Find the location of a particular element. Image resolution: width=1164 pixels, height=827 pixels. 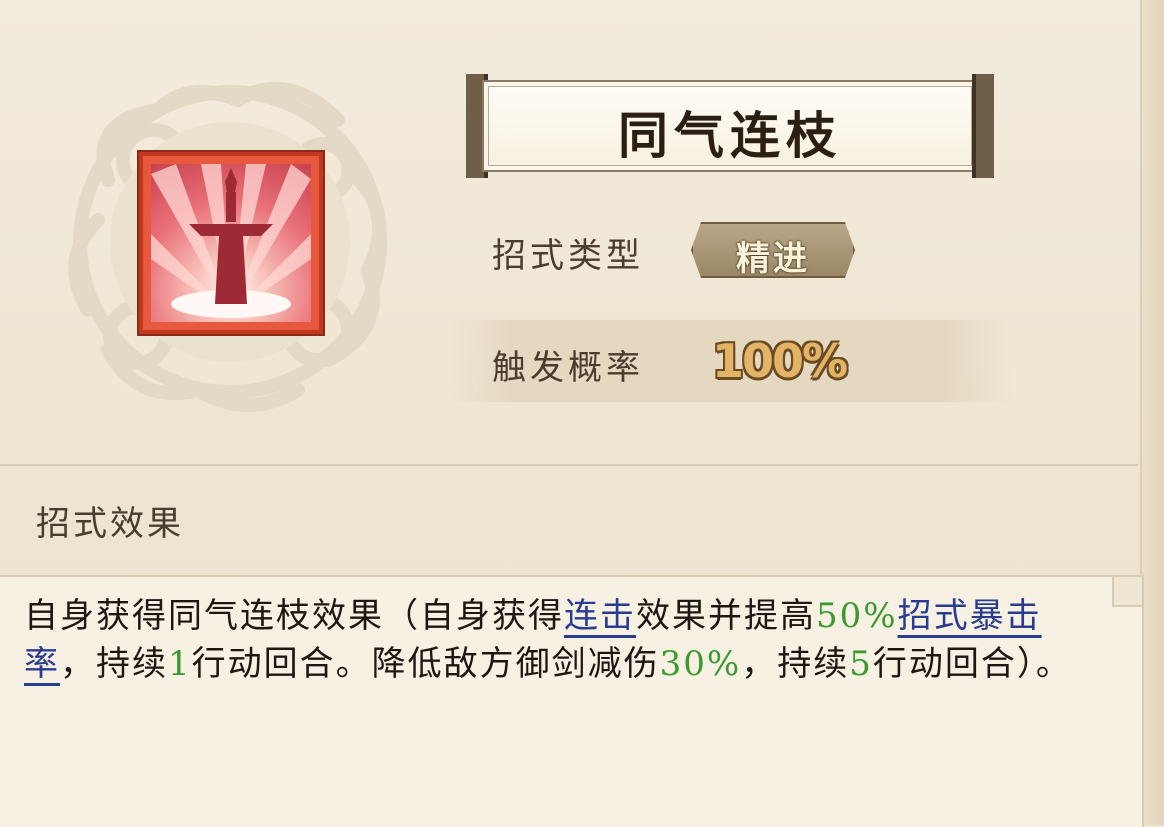

skill-icon is located at coordinates (231, 243).